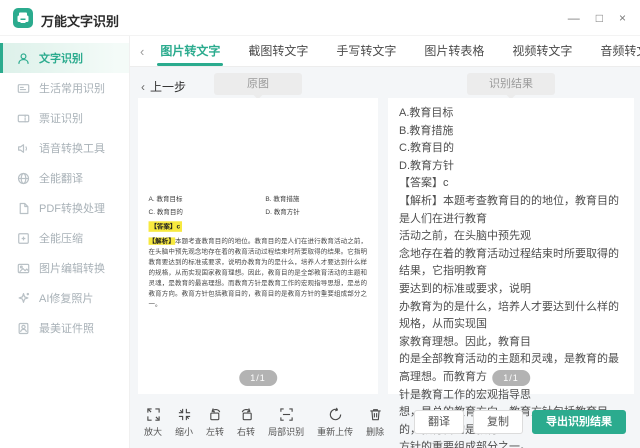  What do you see at coordinates (72, 89) in the screenshot?
I see `sidebar-item-label: 生活常用识别` at bounding box center [72, 89].